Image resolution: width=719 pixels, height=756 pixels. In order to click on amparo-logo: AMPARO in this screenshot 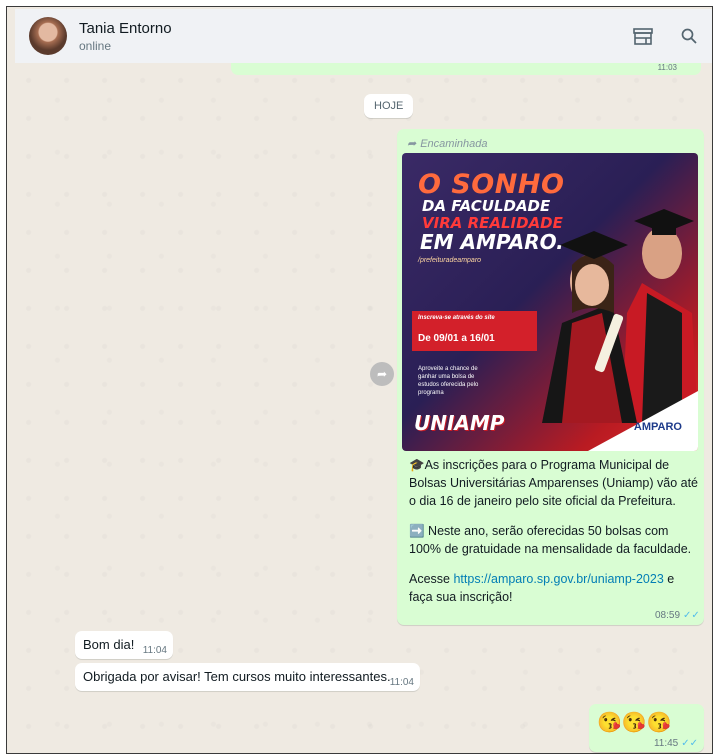, I will do `click(657, 427)`.